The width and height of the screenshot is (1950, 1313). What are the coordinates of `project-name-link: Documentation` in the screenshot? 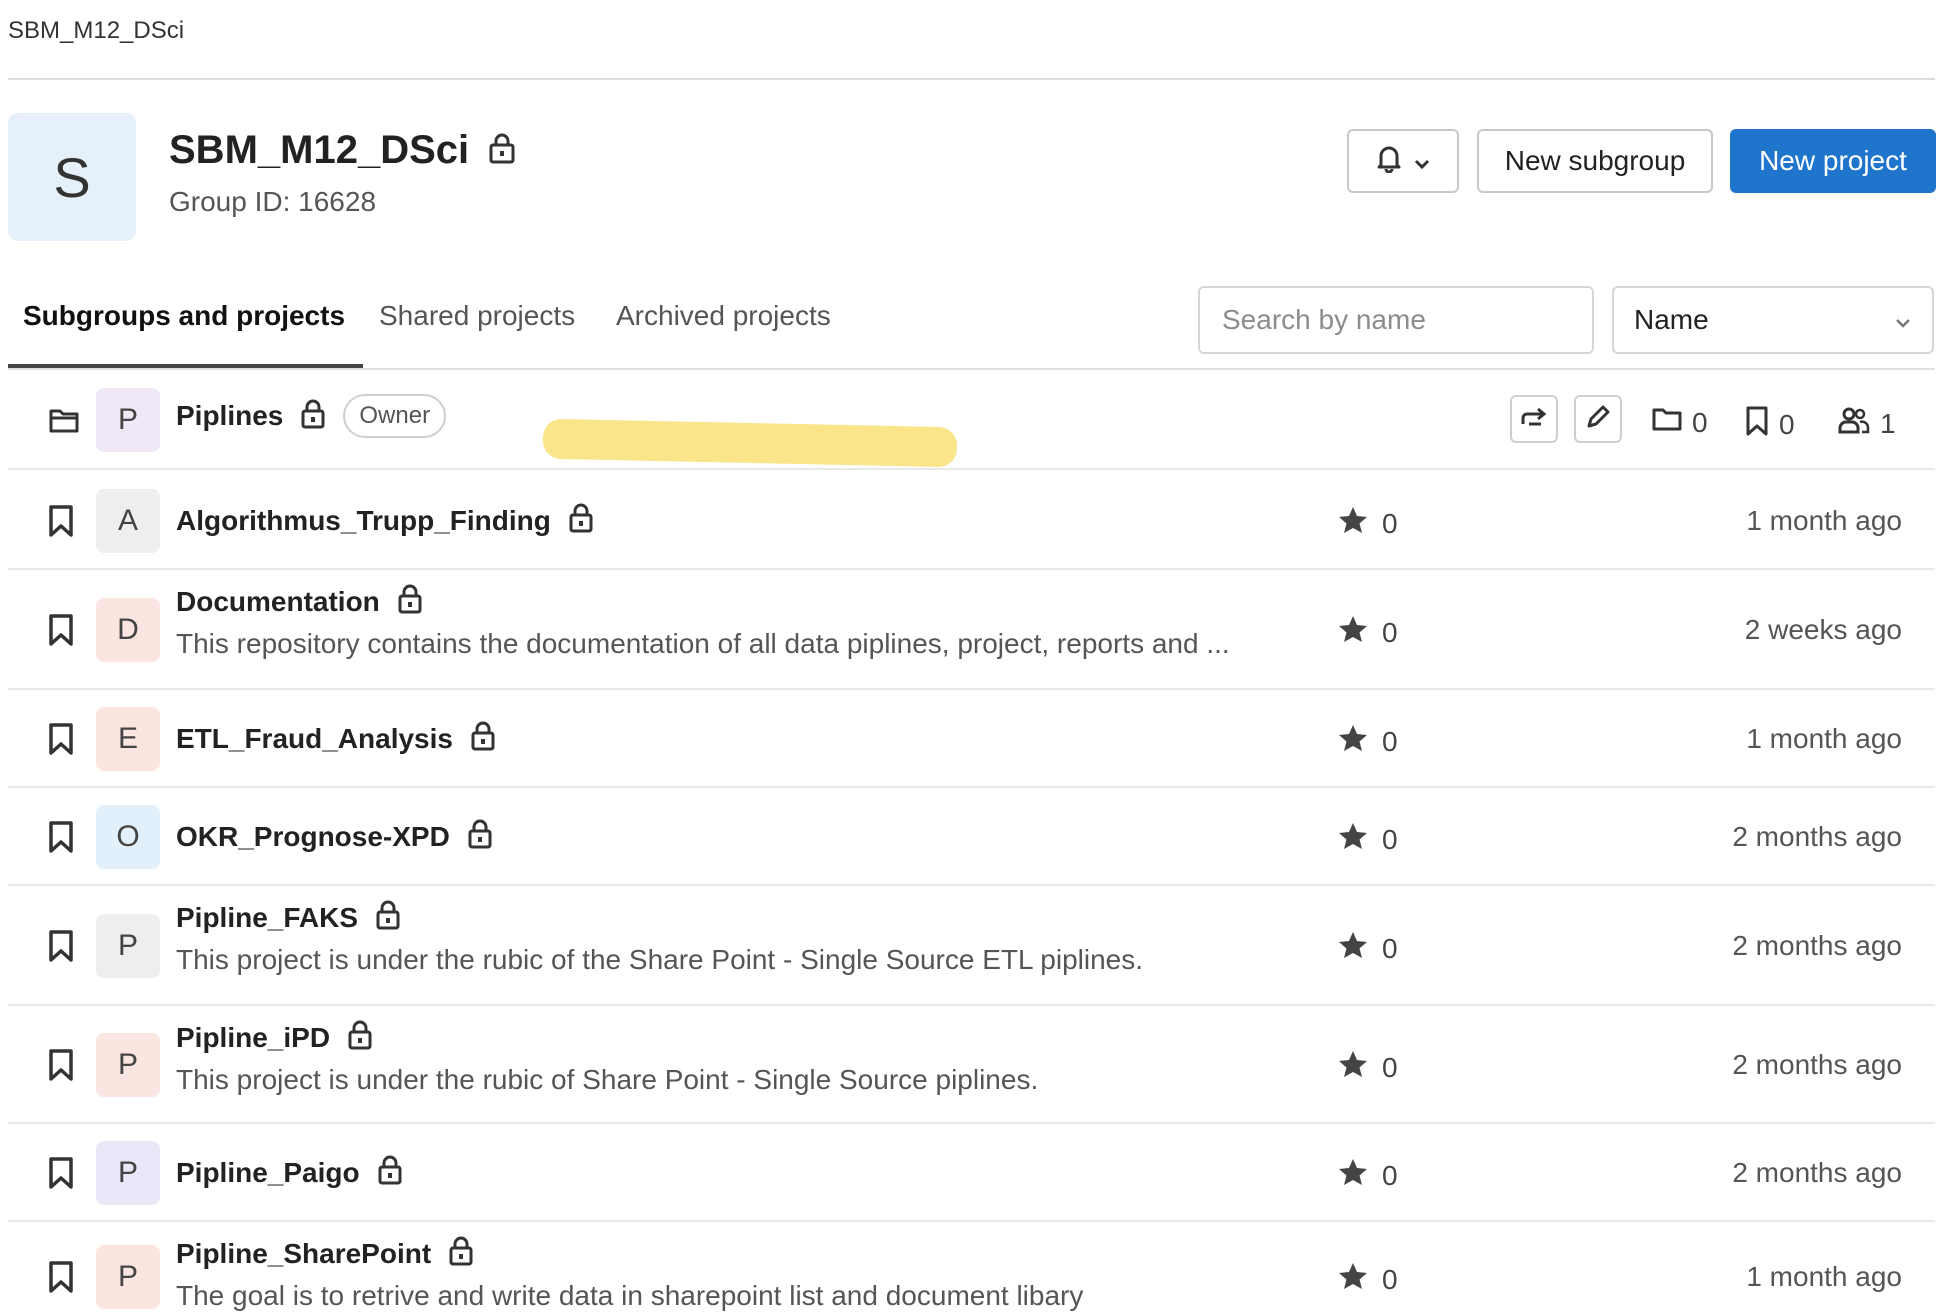 It's located at (278, 602).